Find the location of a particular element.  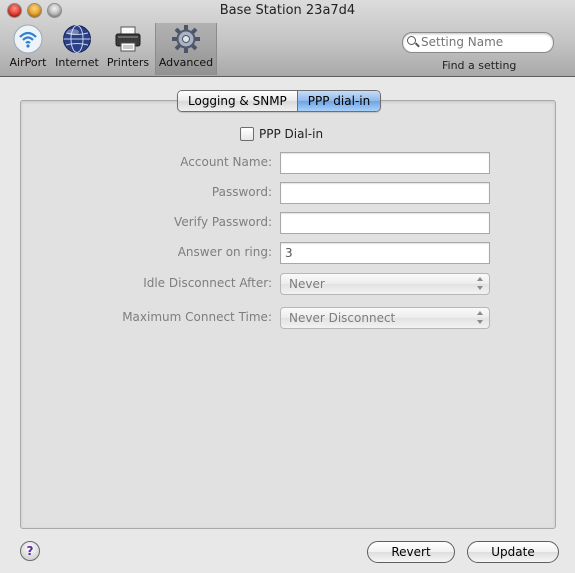

max-connect-popup: Never Disconnect is located at coordinates (385, 318).